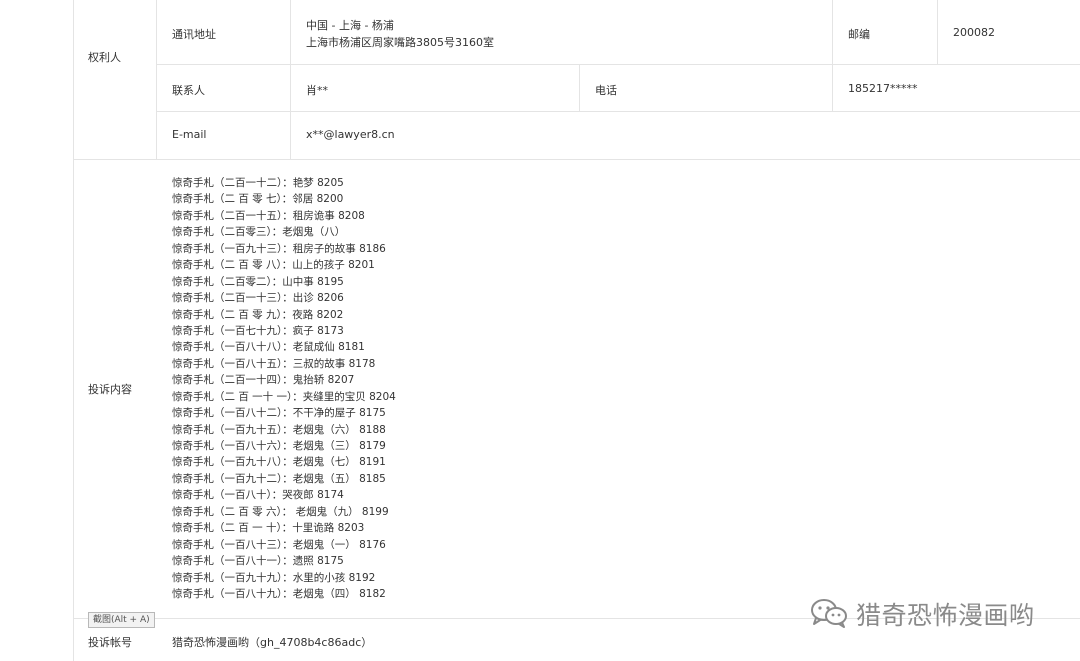 The width and height of the screenshot is (1080, 661). What do you see at coordinates (273, 265) in the screenshot?
I see `complaint-item: 惊奇手札（二 百 零 八）：山上的孩子 8201` at bounding box center [273, 265].